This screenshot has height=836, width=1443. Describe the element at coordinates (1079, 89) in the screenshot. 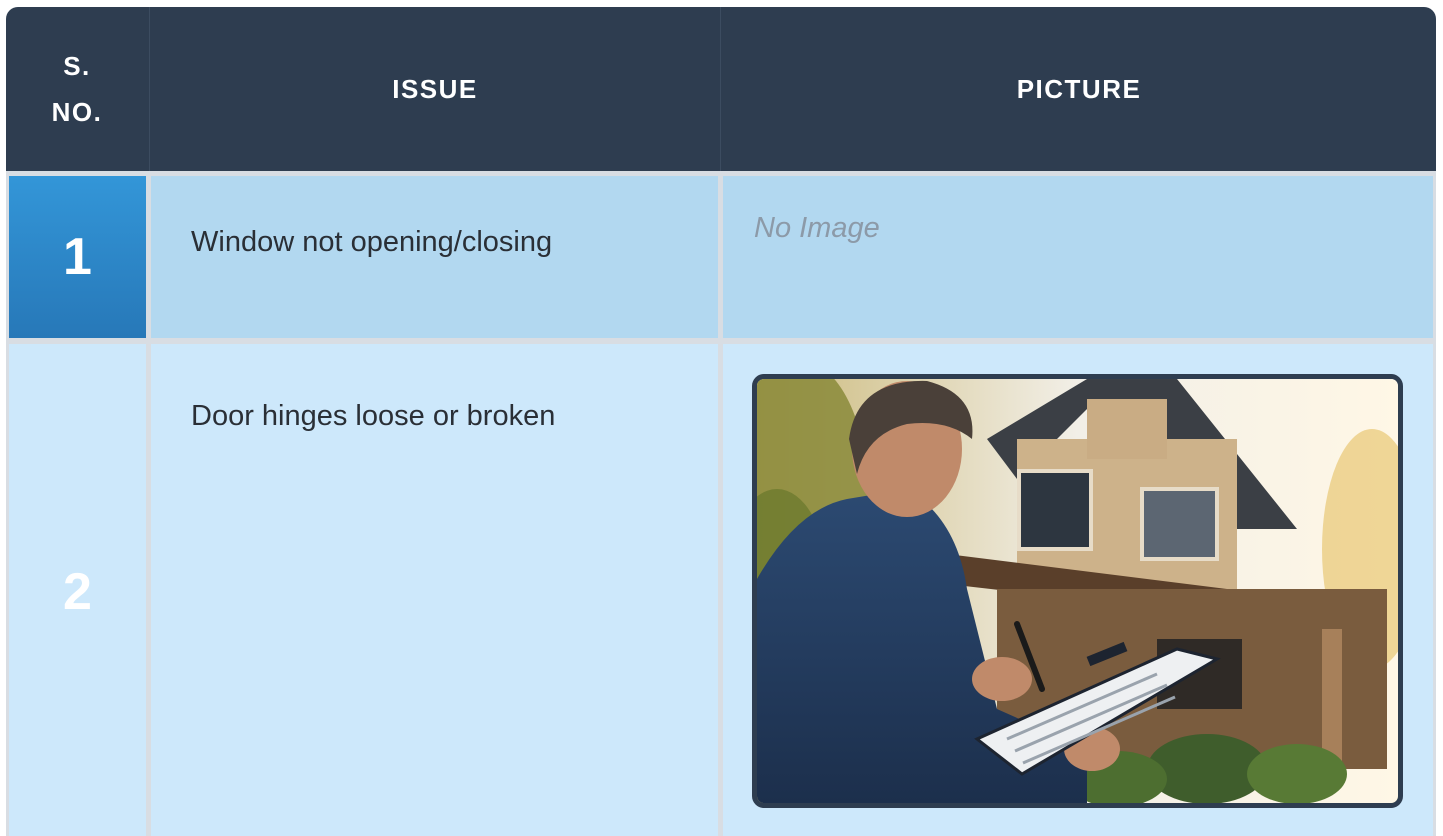

I see `header-picture: PICTURE` at that location.